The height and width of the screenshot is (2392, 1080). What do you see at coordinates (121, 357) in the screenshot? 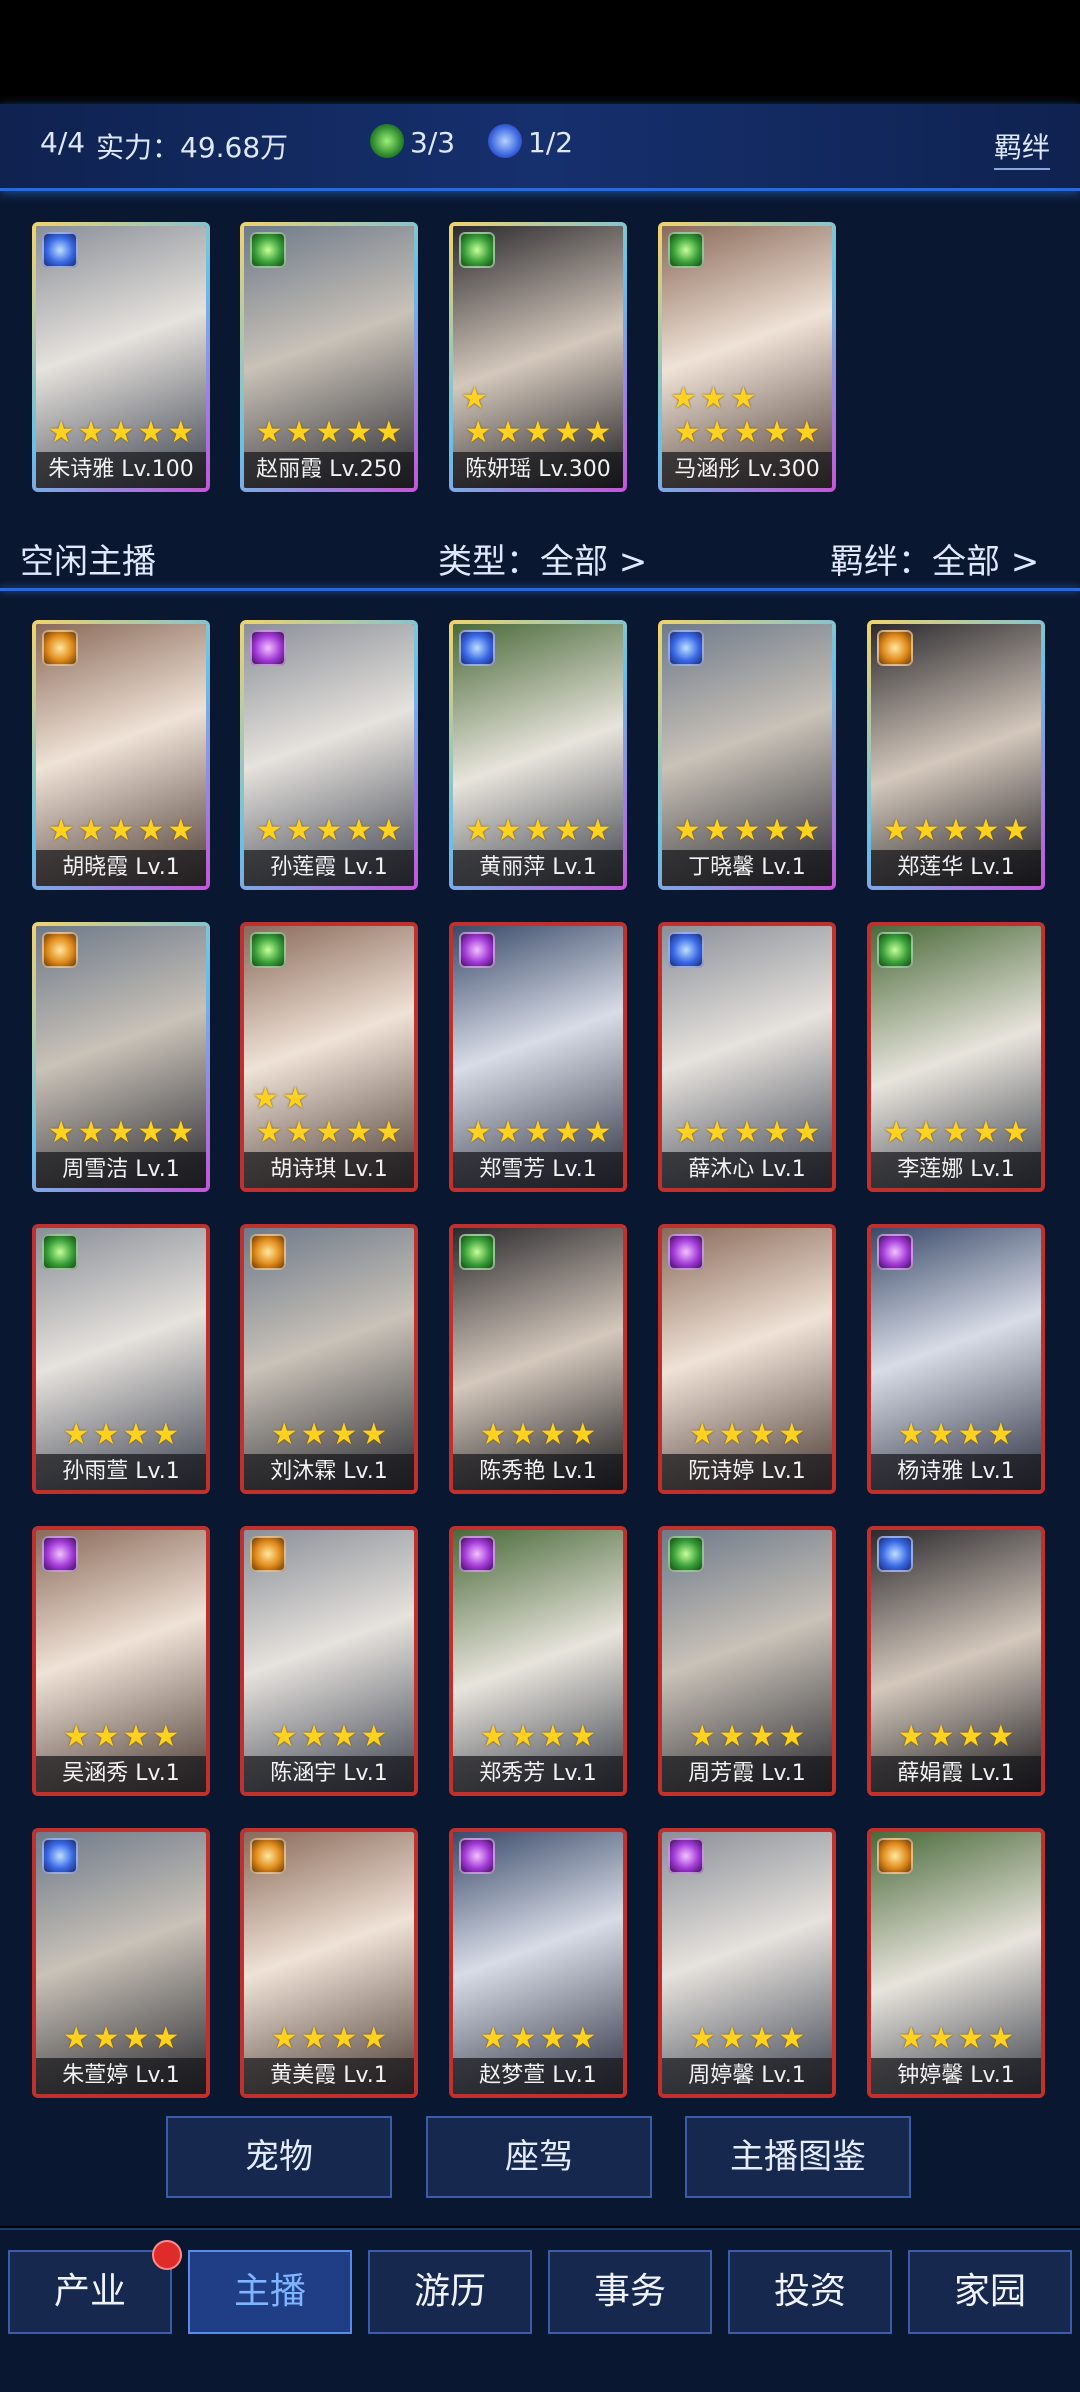
I see `host-card: ★ ★ ★ ★ ★ 朱诗雅 Lv.100` at bounding box center [121, 357].